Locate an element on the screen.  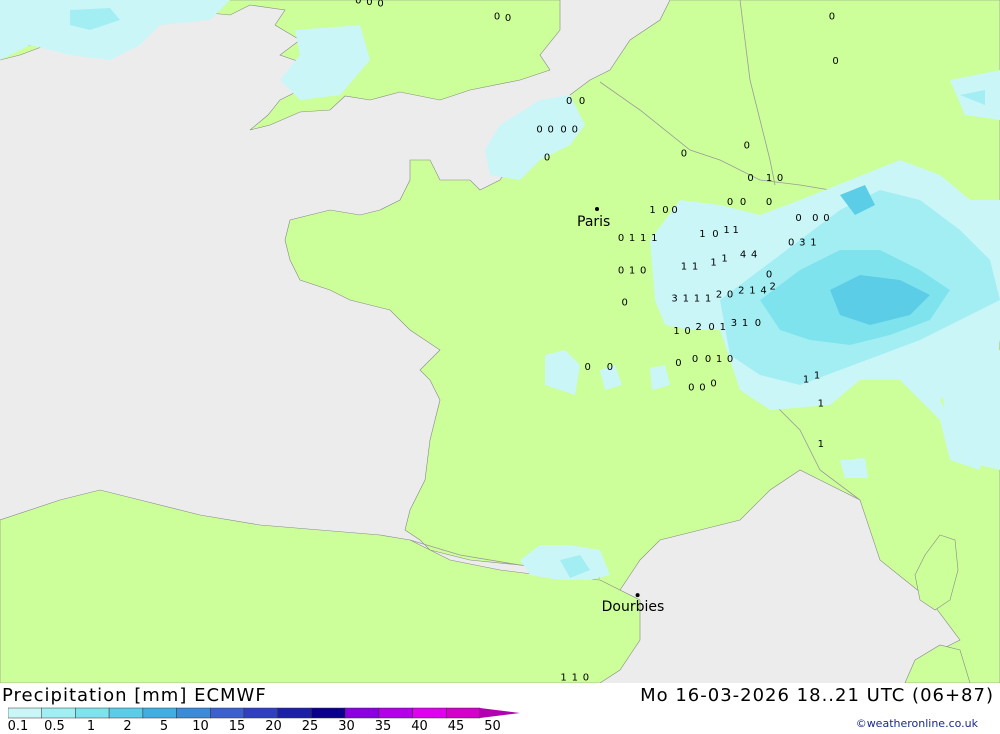
city-label: Paris is located at coordinates (593, 222).